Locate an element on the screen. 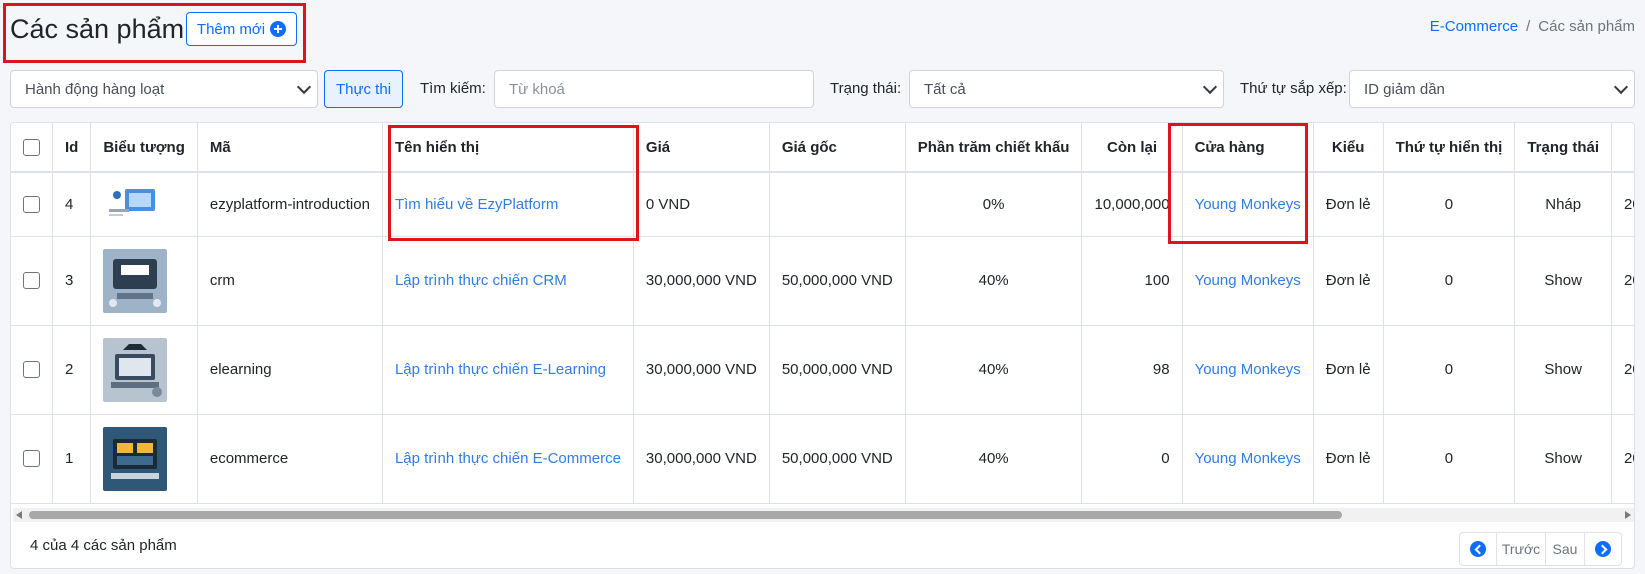 The width and height of the screenshot is (1645, 574). scroll-right-icon is located at coordinates (1628, 515).